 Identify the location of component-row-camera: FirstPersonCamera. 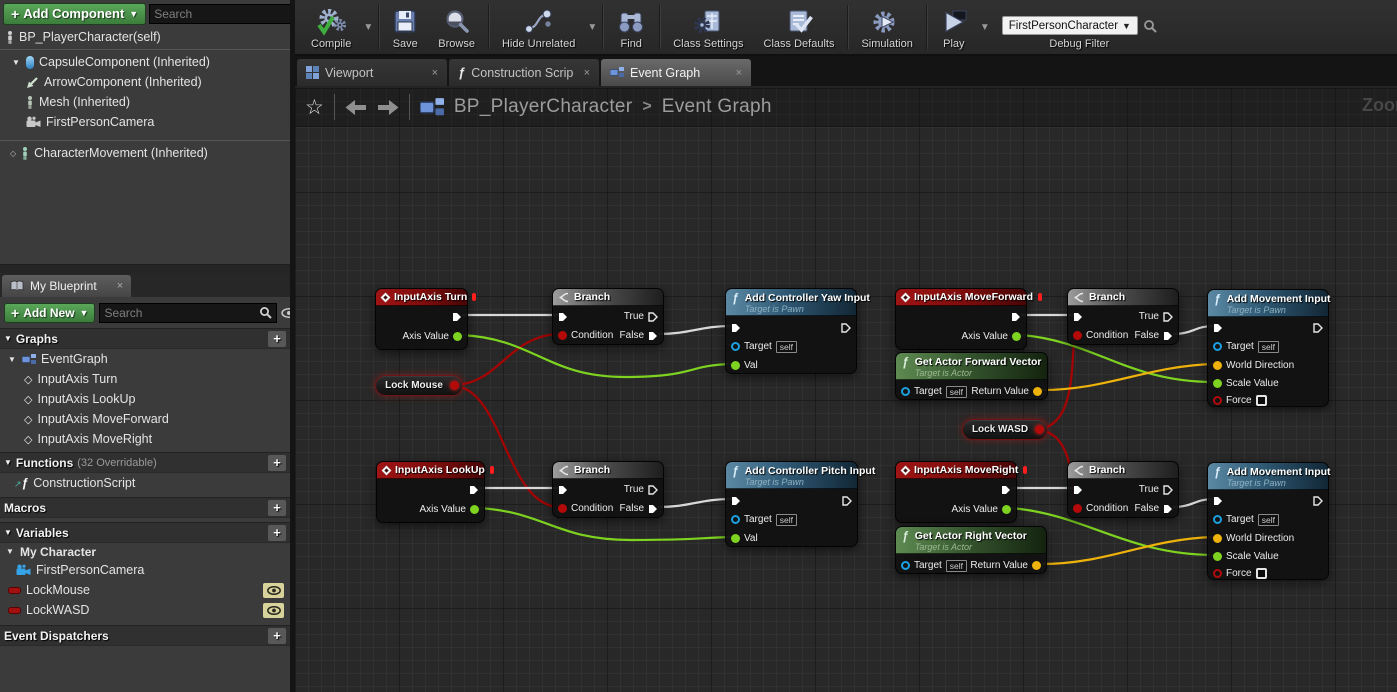
(145, 122).